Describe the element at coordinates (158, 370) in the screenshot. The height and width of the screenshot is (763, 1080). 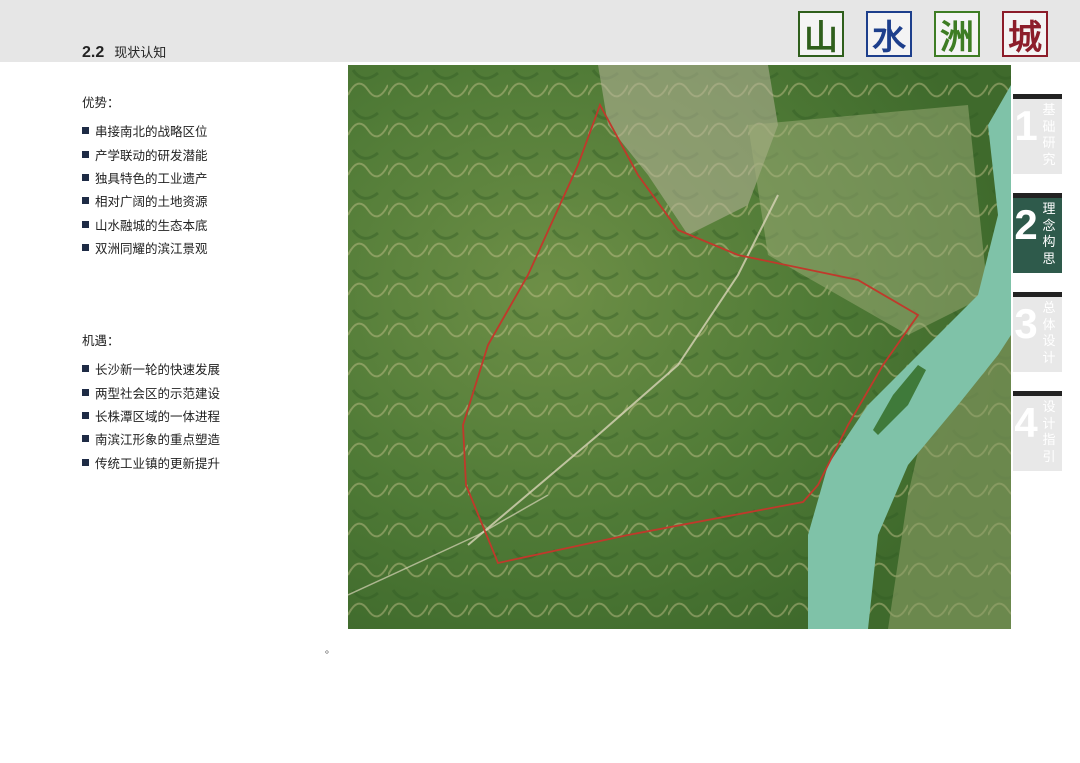
I see `list-item-text: 长沙新一轮的快速发展` at that location.